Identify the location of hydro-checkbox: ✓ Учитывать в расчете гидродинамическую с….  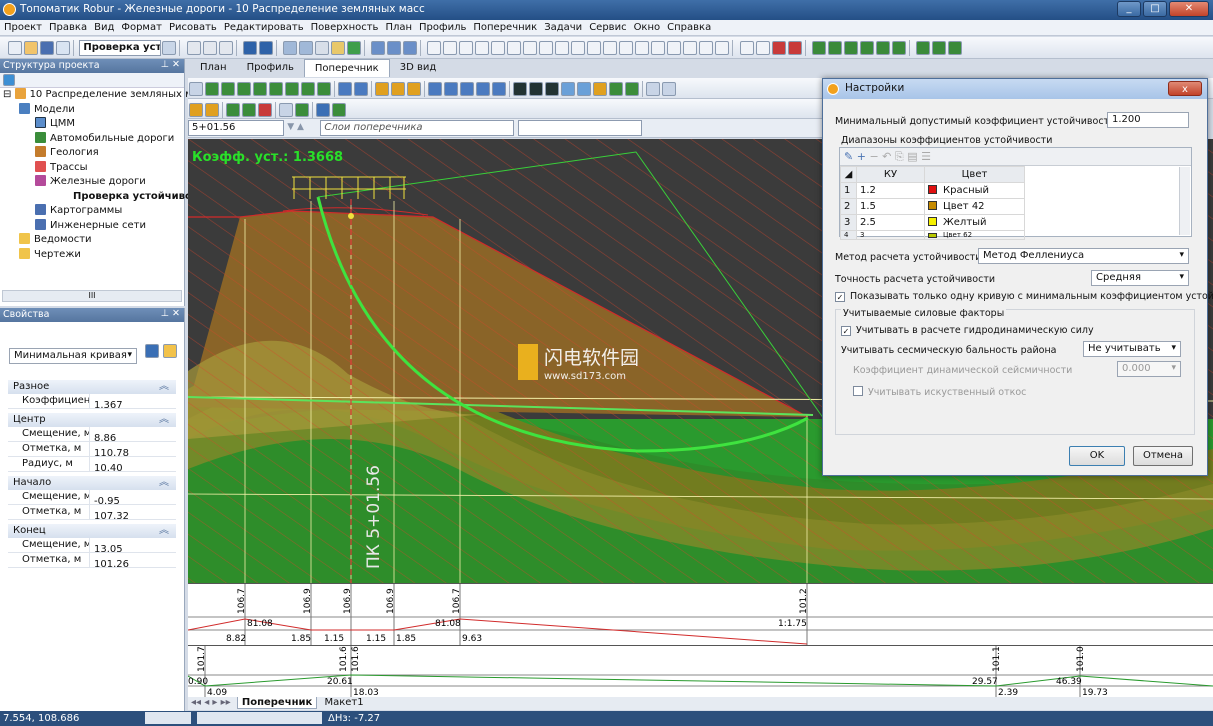
(967, 330).